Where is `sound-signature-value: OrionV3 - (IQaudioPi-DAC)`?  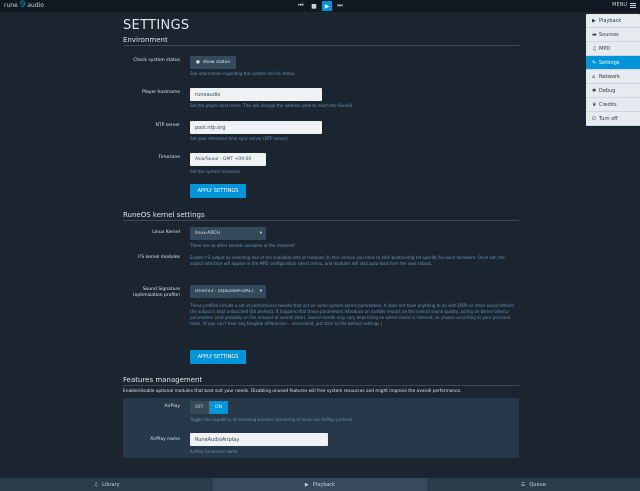
sound-signature-value: OrionV3 - (IQaudioPi-DAC) is located at coordinates (224, 291).